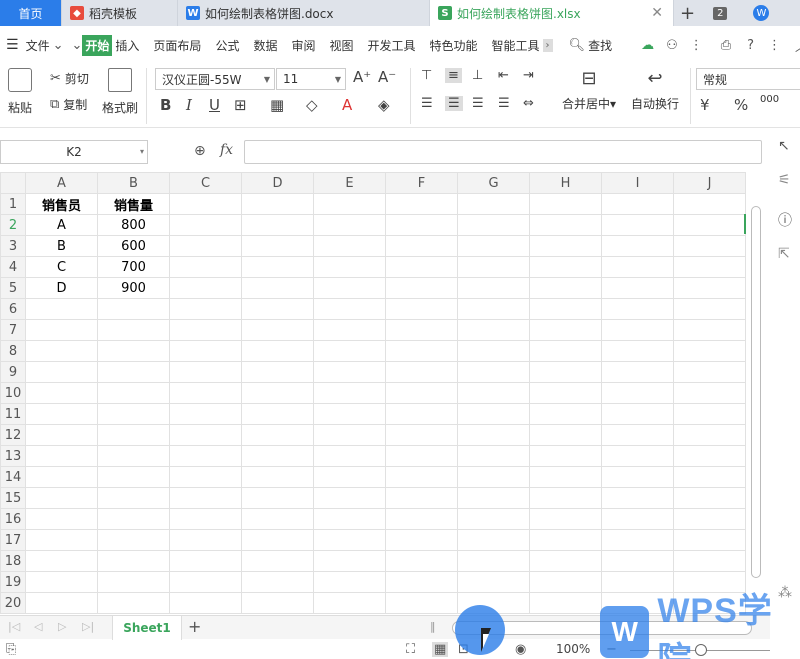 The width and height of the screenshot is (800, 659). I want to click on grid-cell: 800, so click(133, 225).